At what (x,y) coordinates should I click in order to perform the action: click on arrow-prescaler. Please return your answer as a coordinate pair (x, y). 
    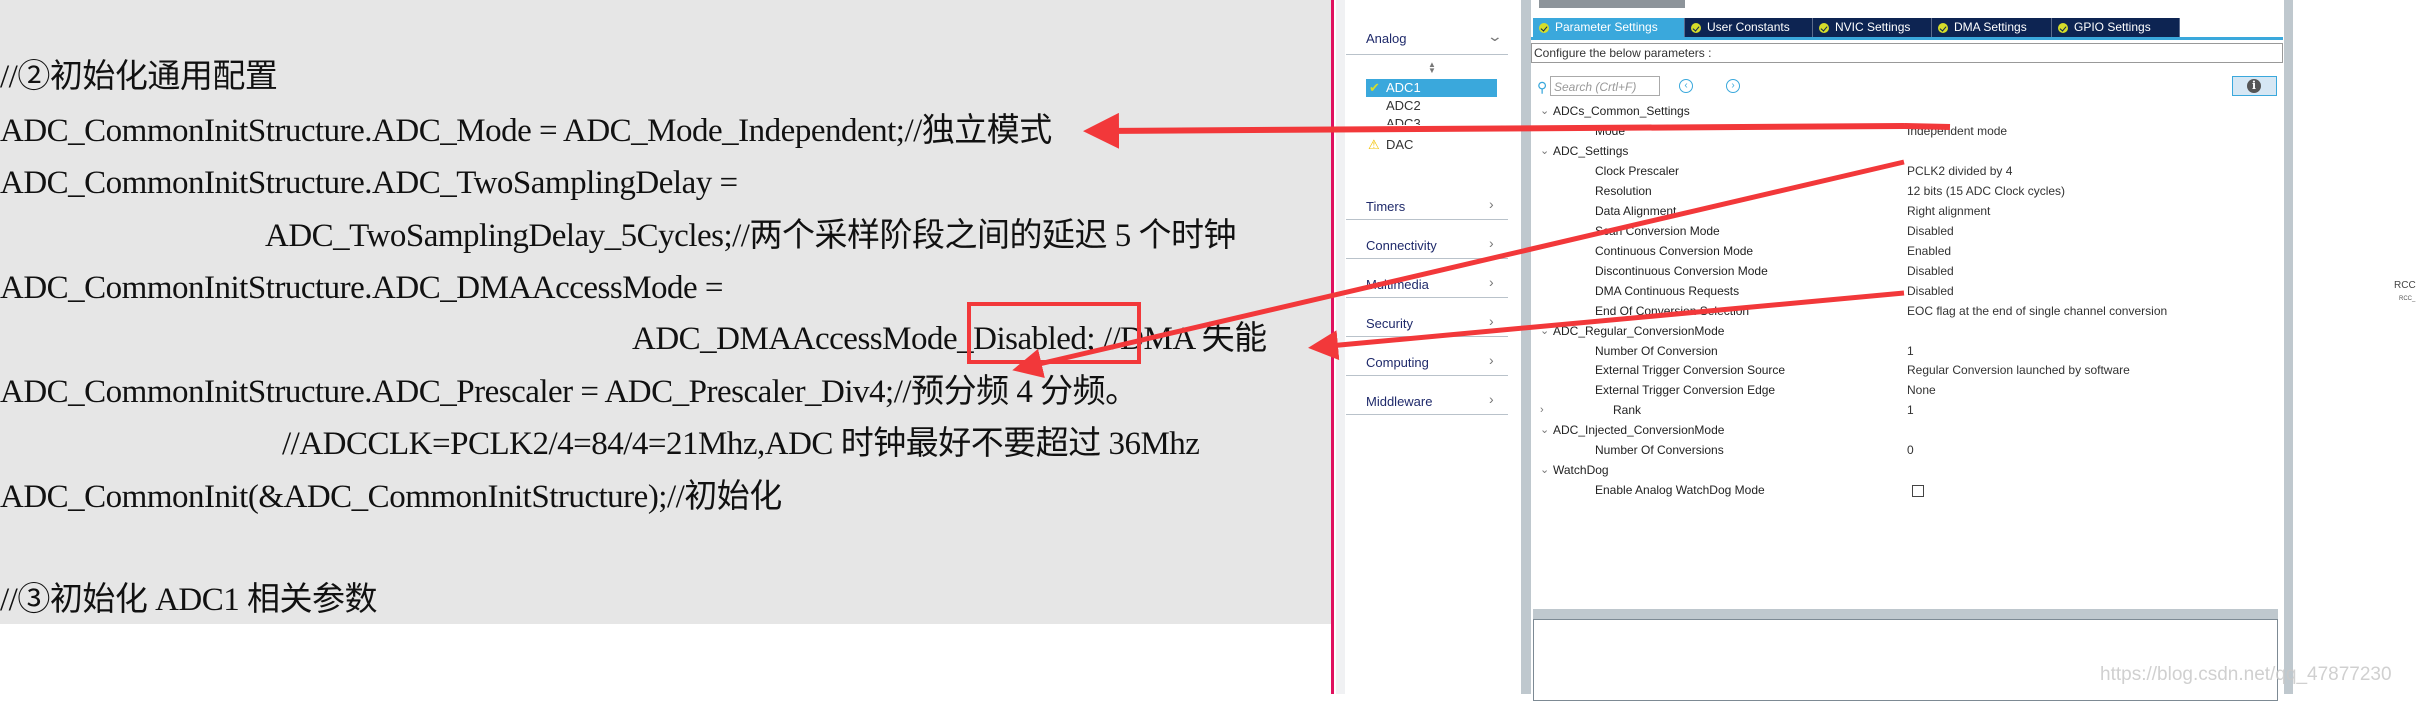
    Looking at the image, I should click on (1458, 269).